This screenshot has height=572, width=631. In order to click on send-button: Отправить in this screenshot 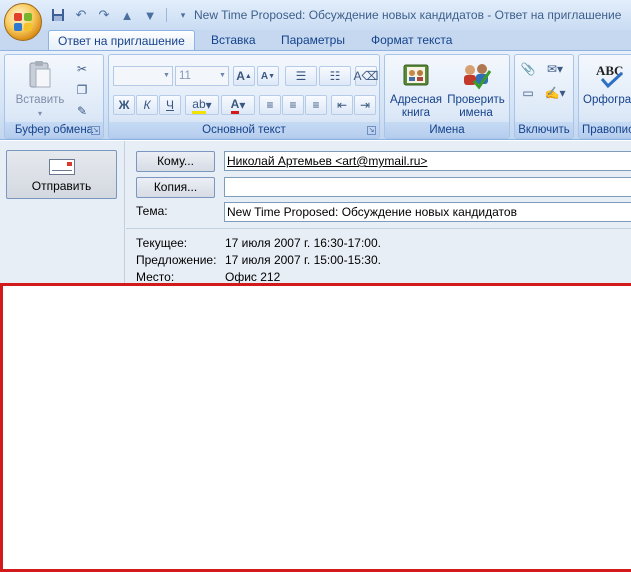, I will do `click(61, 174)`.